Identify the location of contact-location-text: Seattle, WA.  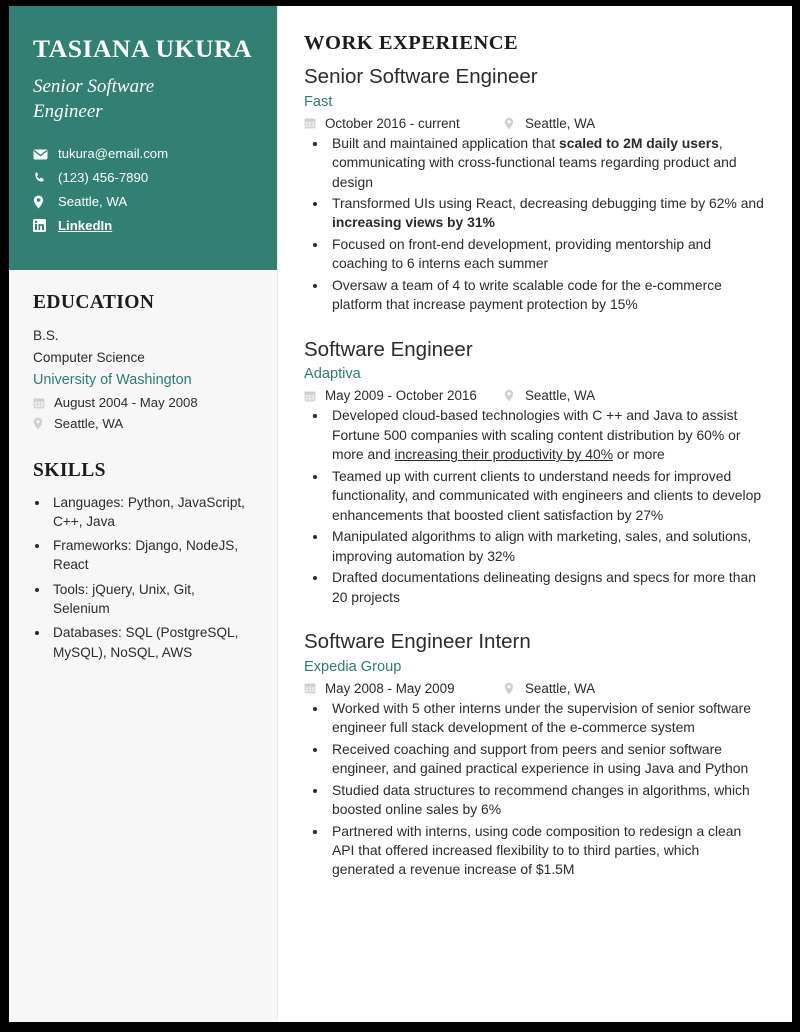
(93, 201).